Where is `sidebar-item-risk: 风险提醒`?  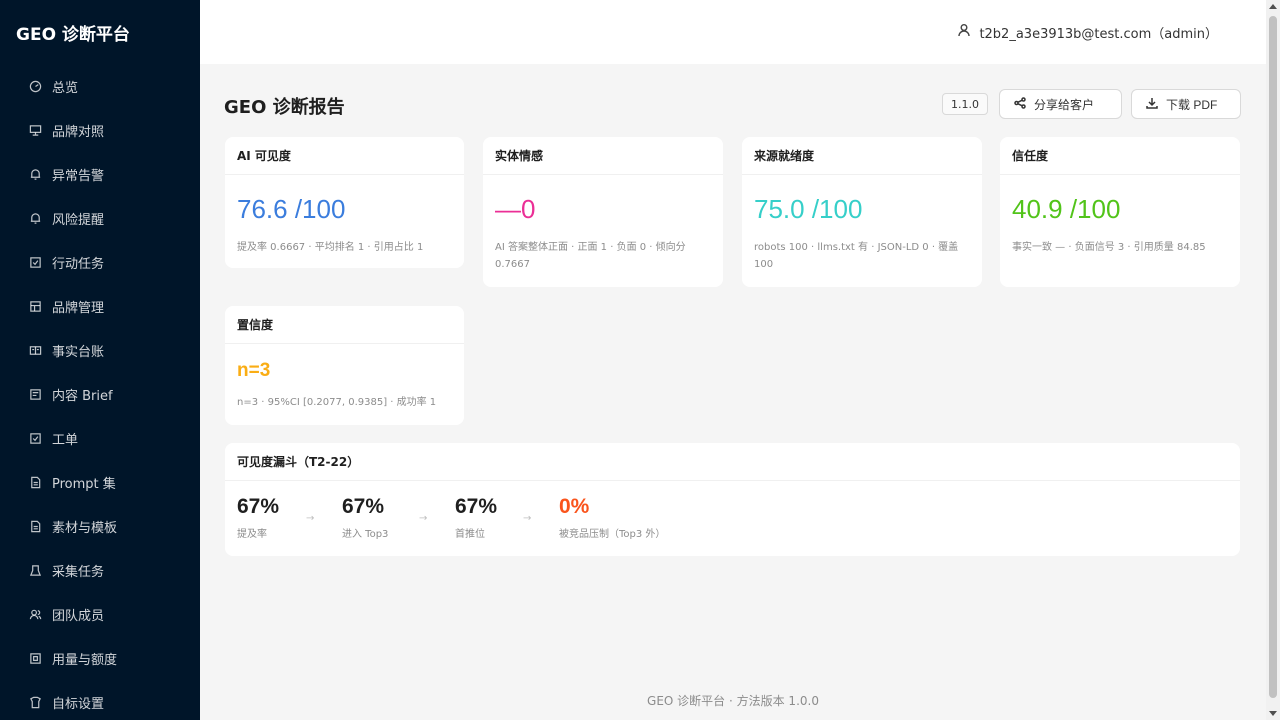
sidebar-item-risk: 风险提醒 is located at coordinates (100, 218).